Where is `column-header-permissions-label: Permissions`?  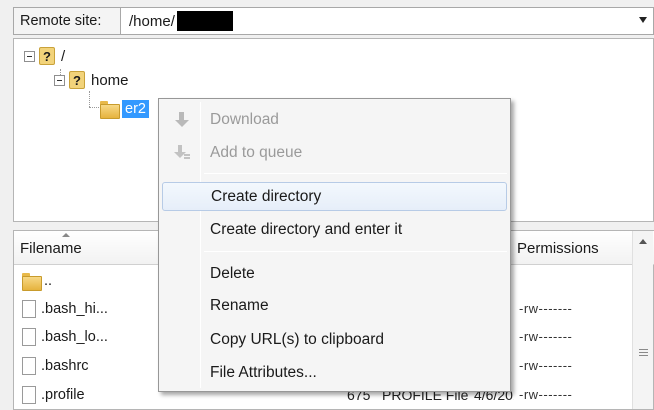
column-header-permissions-label: Permissions is located at coordinates (558, 248).